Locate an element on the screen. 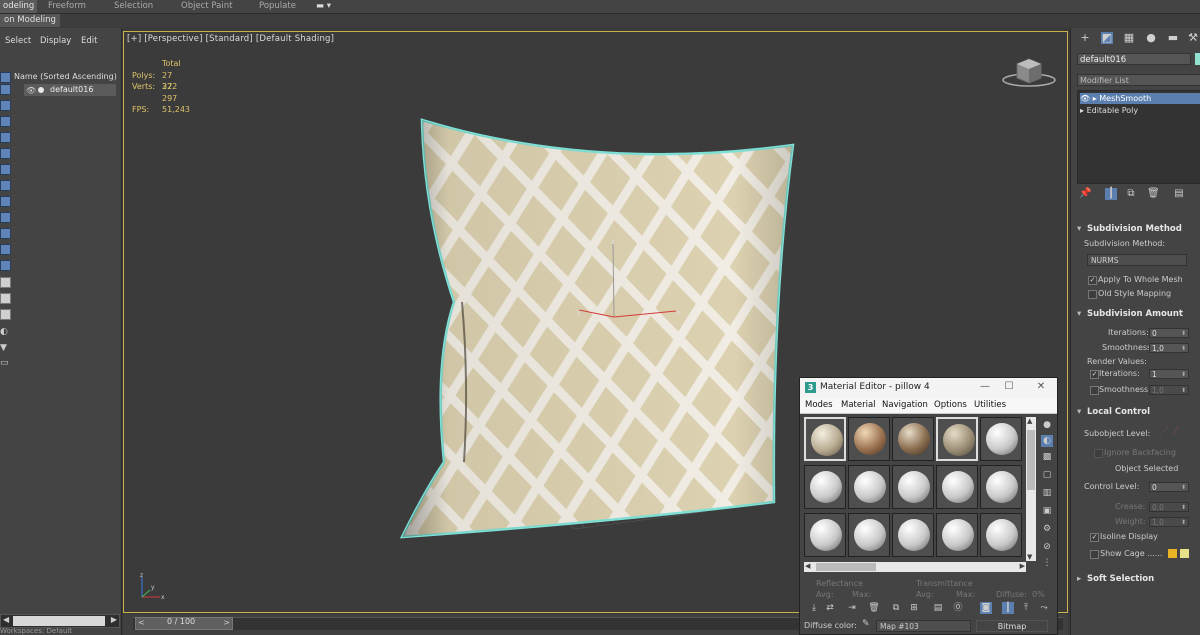 The width and height of the screenshot is (1200, 635). map-type-button: Bitmap is located at coordinates (1012, 626).